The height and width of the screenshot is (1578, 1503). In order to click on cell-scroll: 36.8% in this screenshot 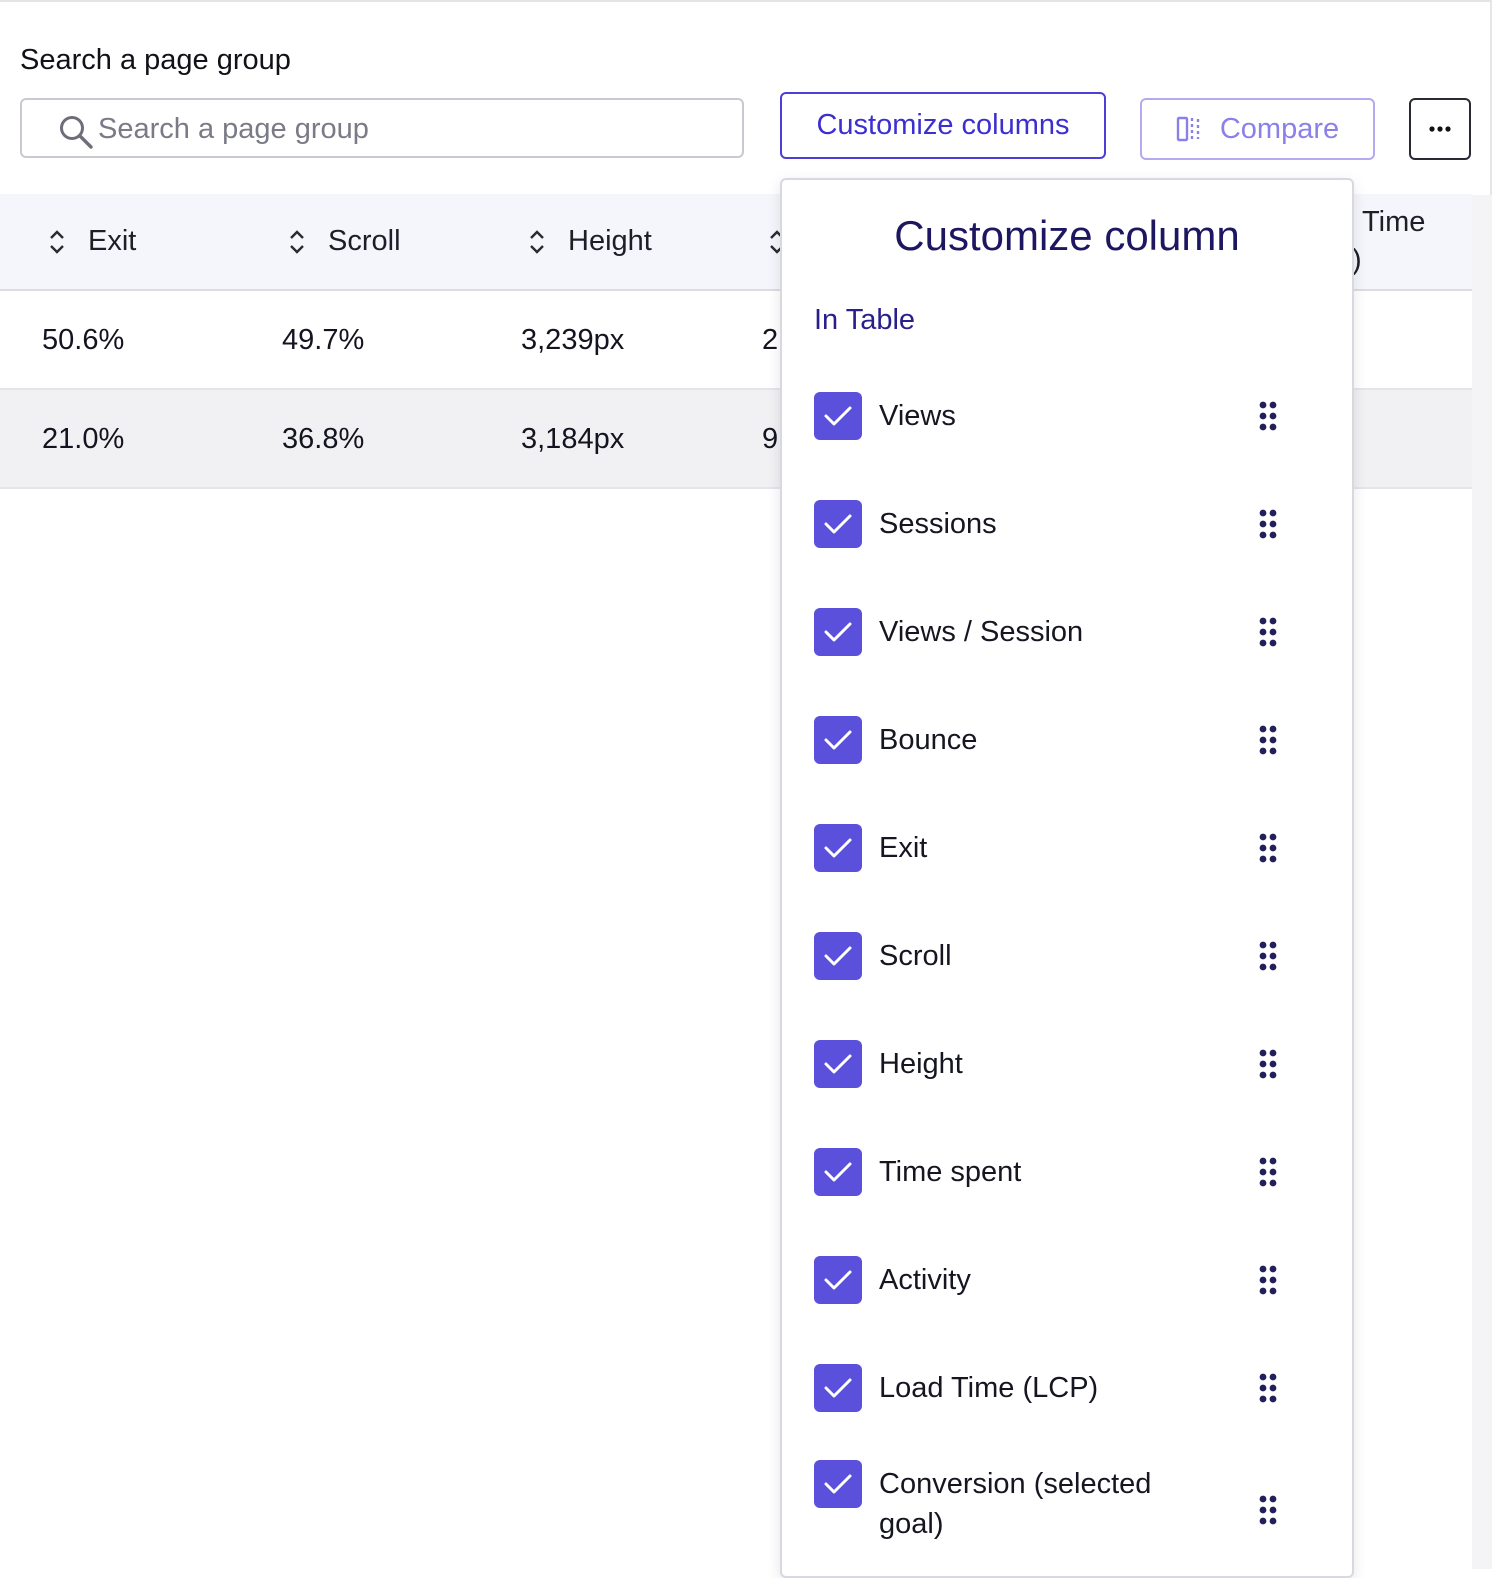, I will do `click(323, 439)`.